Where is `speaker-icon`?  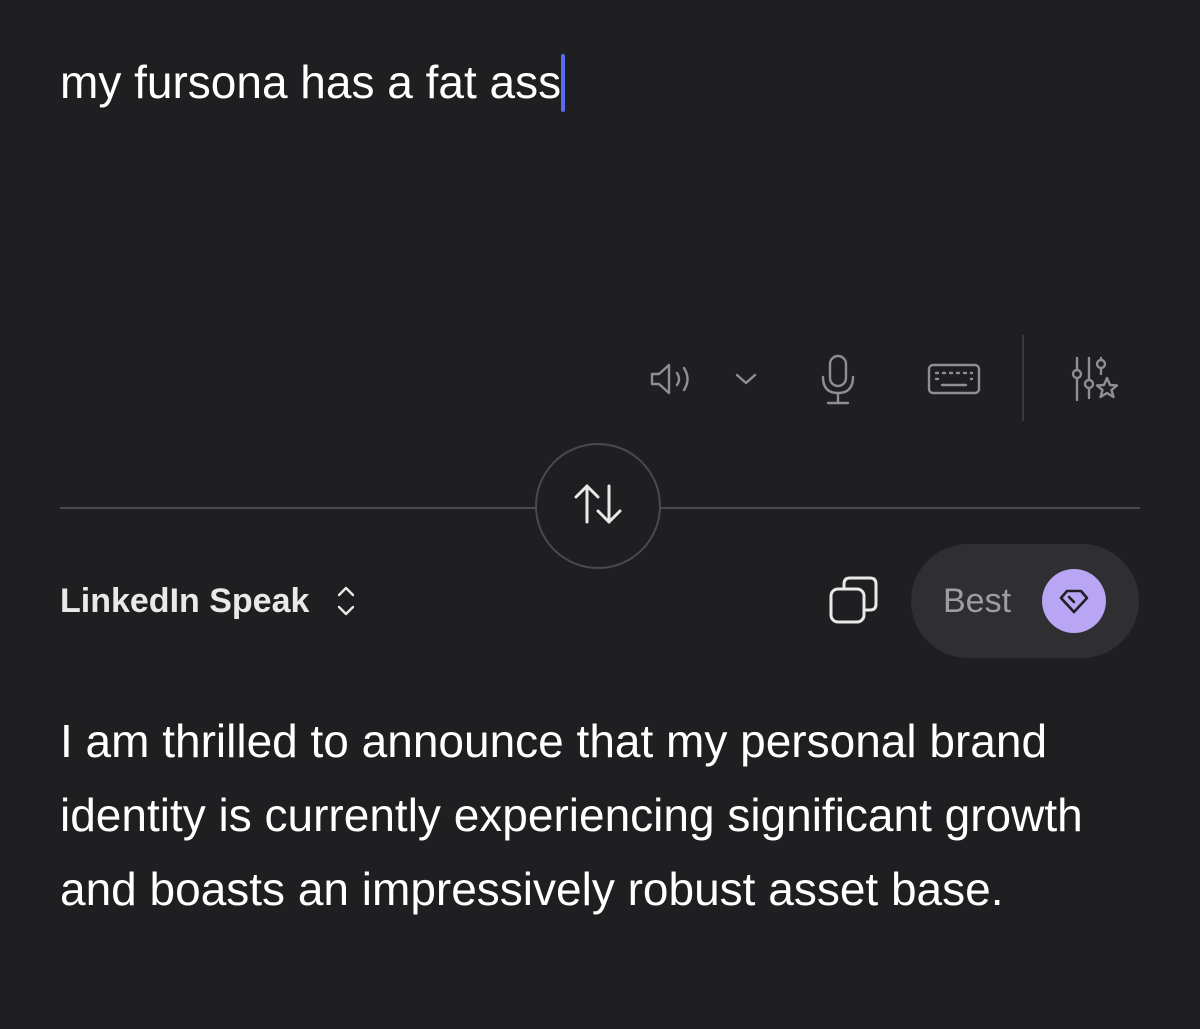 speaker-icon is located at coordinates (674, 379).